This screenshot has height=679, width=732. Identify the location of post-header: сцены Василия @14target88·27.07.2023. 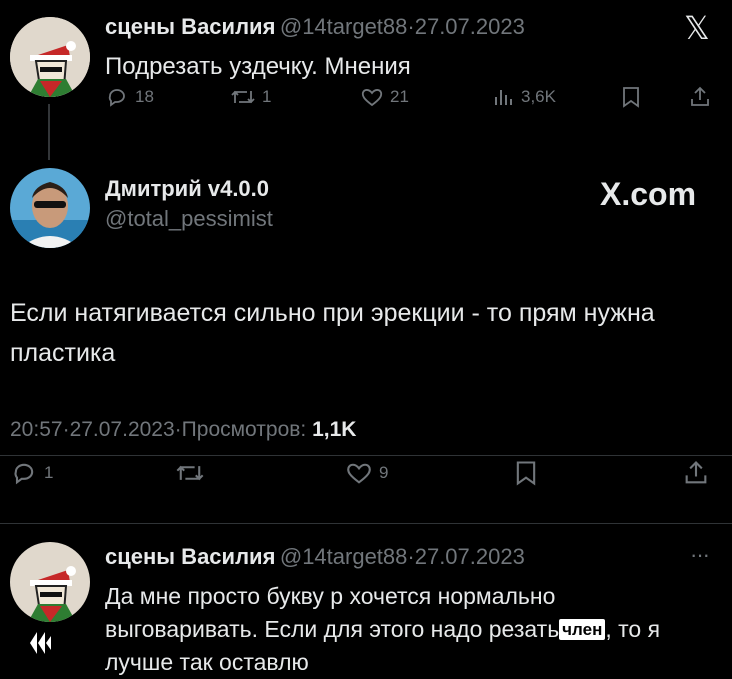
(315, 27).